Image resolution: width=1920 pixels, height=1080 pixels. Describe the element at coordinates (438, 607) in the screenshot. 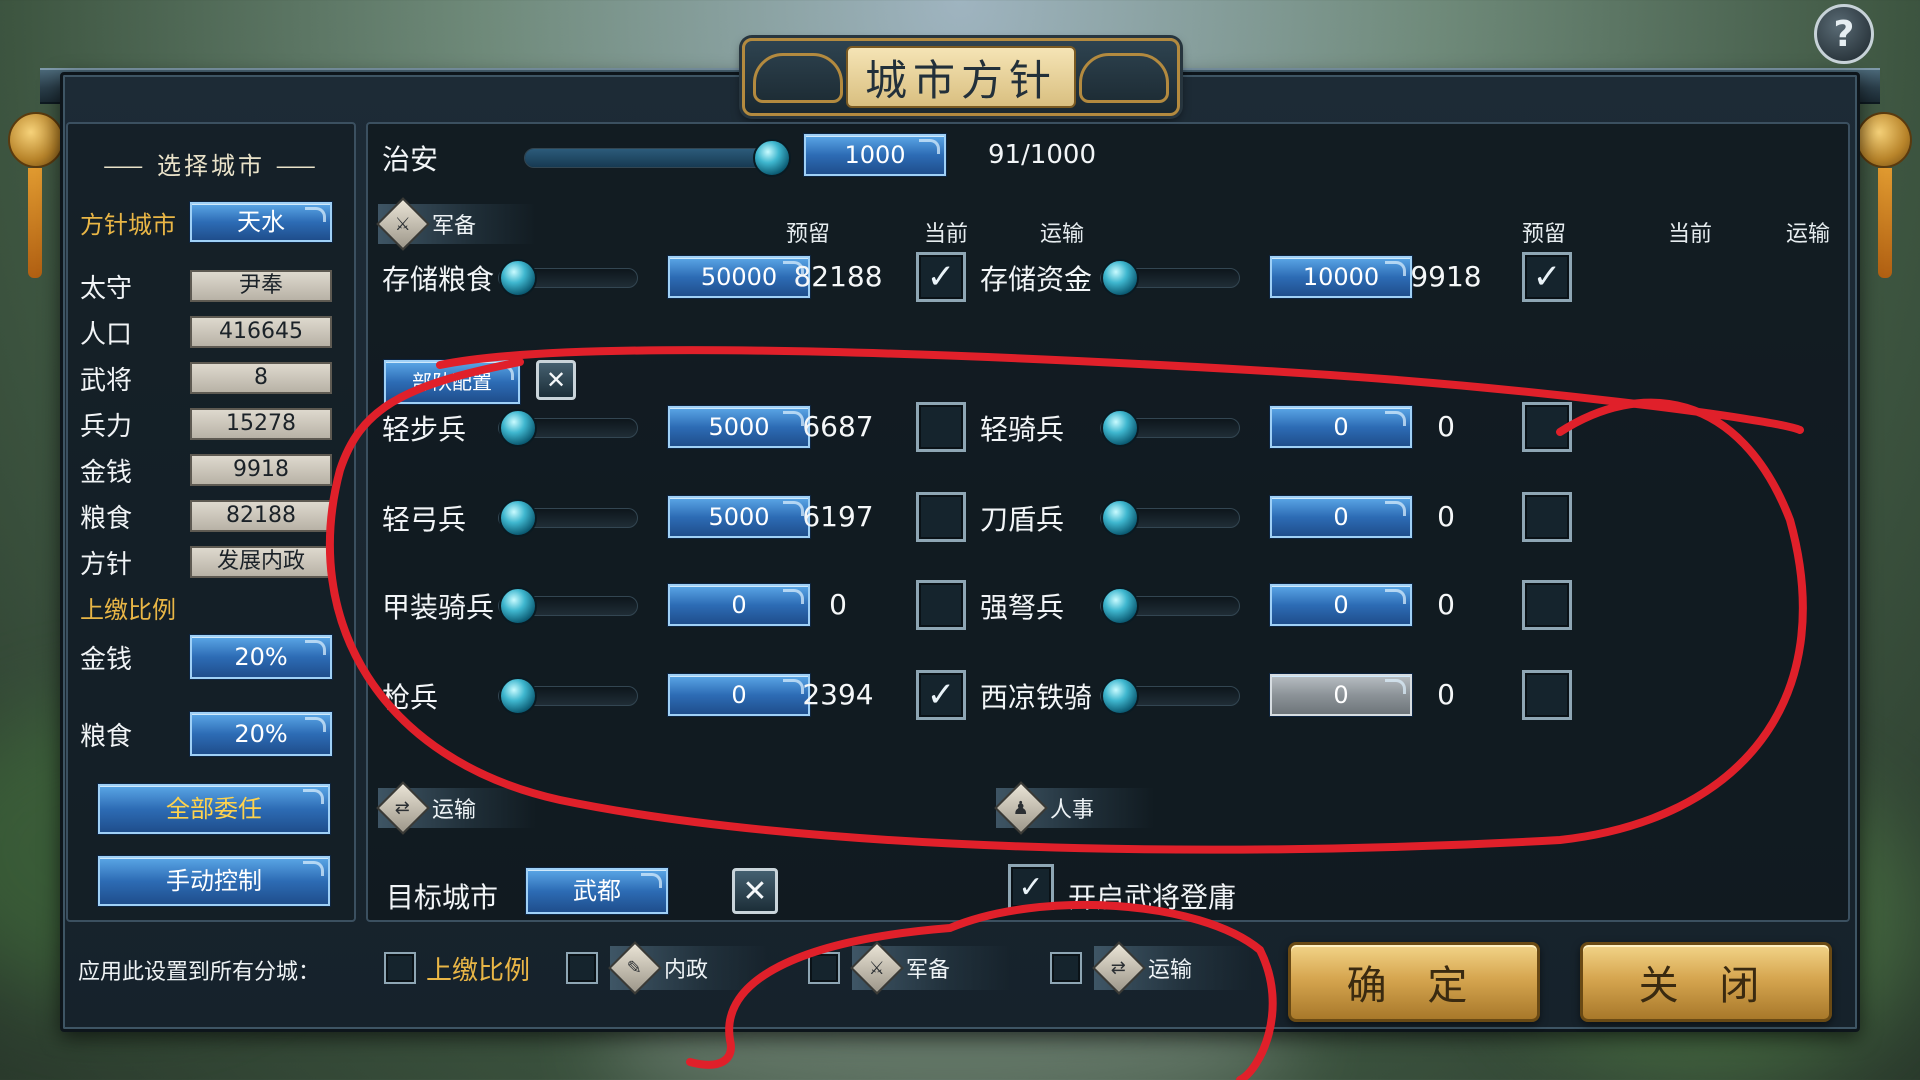

I see `troop-label: 甲装骑兵` at that location.